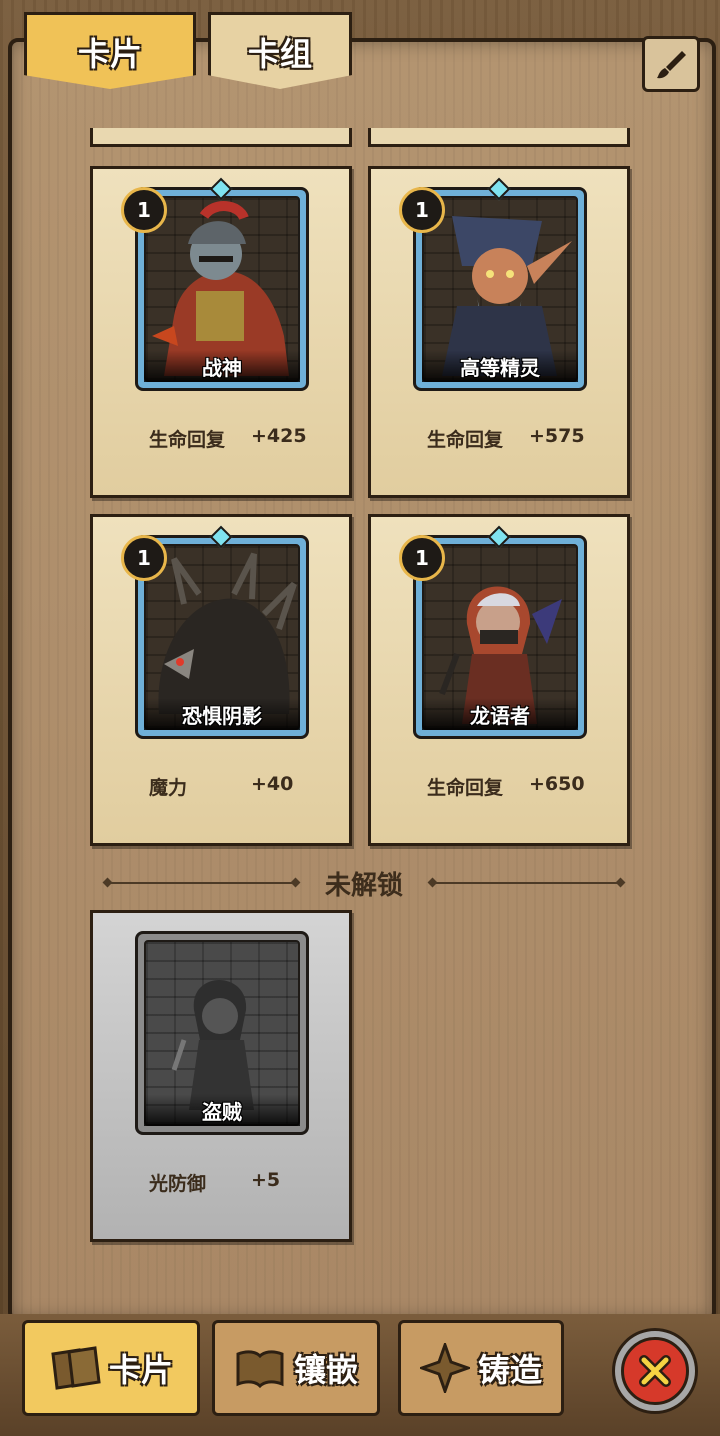 The image size is (720, 1436). I want to click on card-name: 高等精灵, so click(500, 366).